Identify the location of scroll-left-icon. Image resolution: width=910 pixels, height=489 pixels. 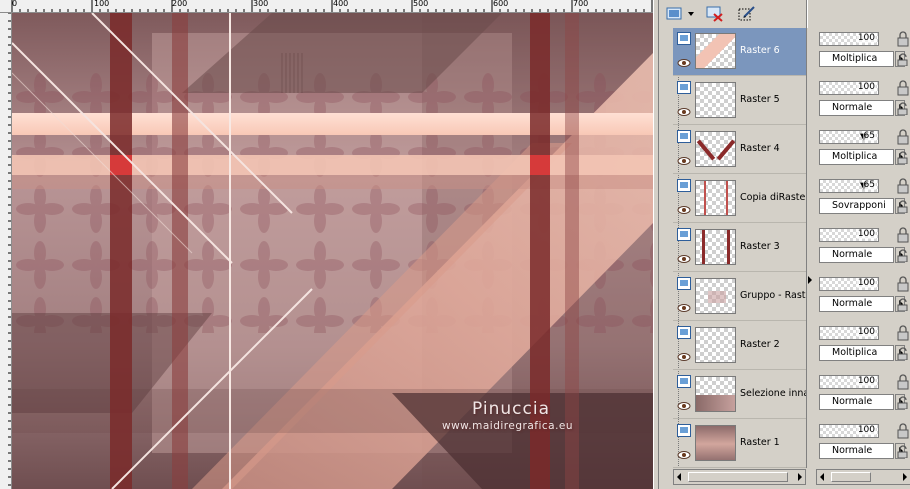
(679, 477).